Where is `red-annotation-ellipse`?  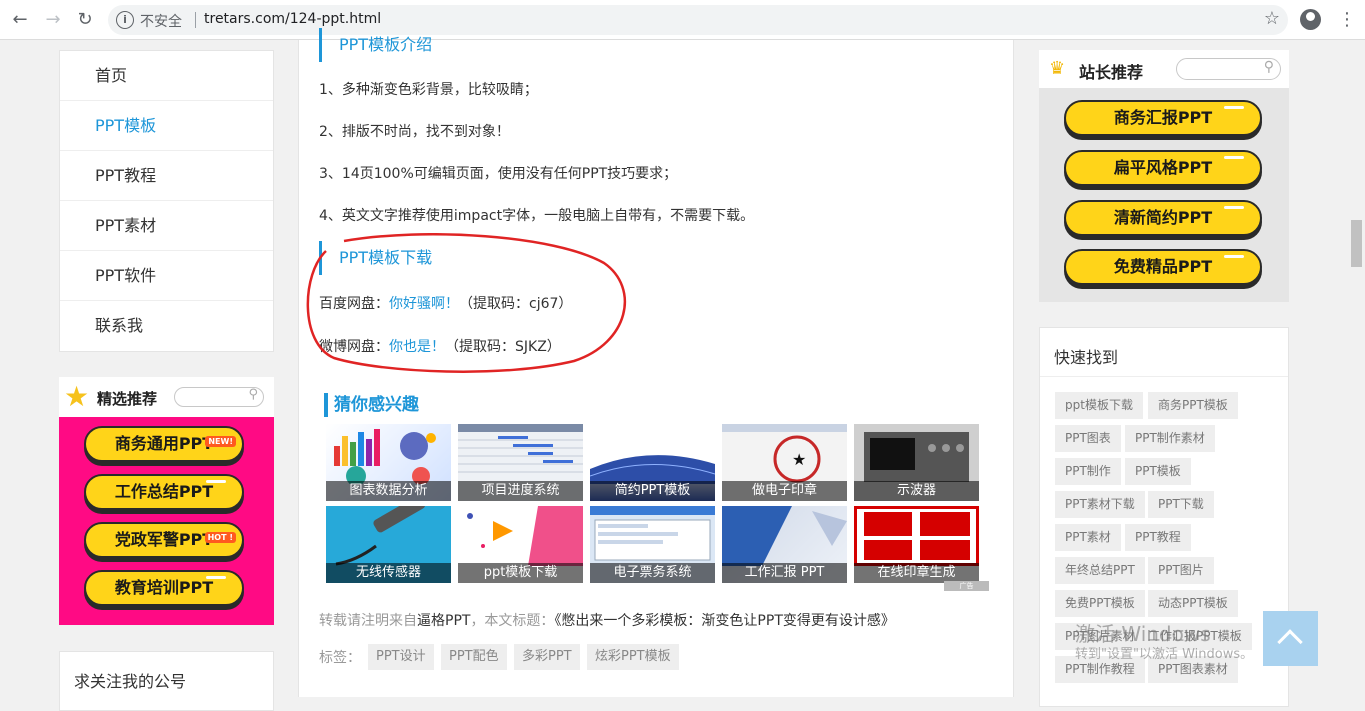
red-annotation-ellipse is located at coordinates (466, 303).